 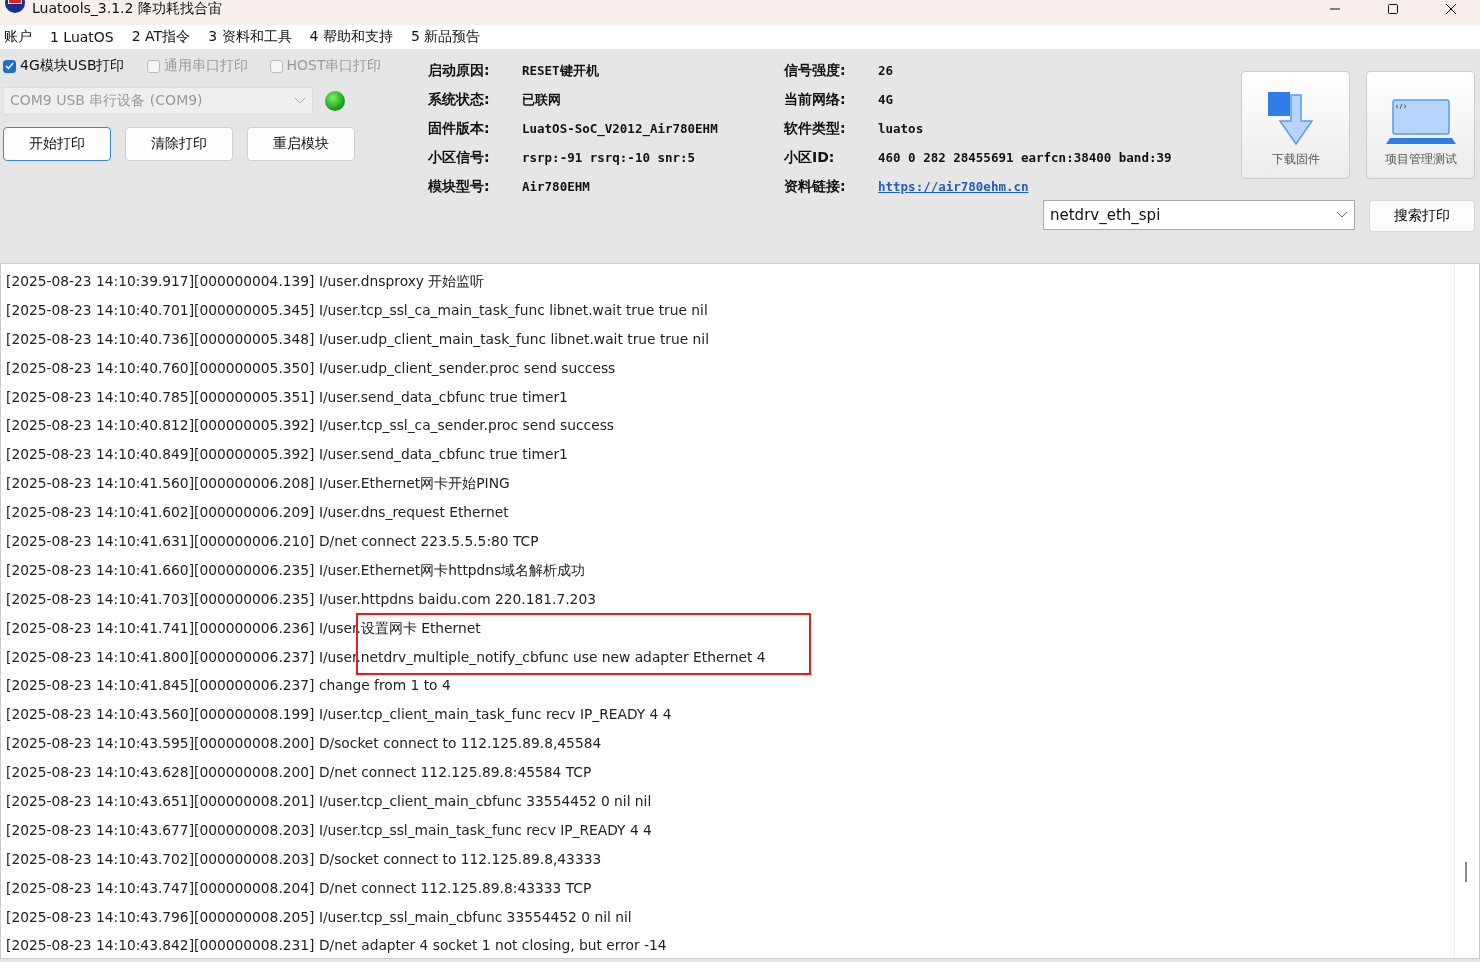 What do you see at coordinates (886, 100) in the screenshot?
I see `info-value: 4G` at bounding box center [886, 100].